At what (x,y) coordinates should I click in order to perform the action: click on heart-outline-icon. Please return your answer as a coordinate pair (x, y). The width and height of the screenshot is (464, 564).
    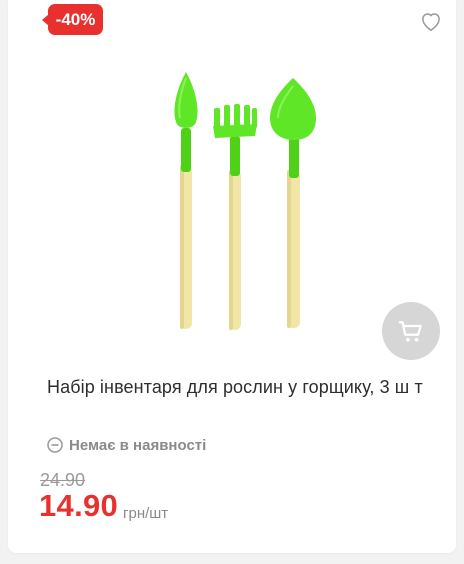
    Looking at the image, I should click on (431, 22).